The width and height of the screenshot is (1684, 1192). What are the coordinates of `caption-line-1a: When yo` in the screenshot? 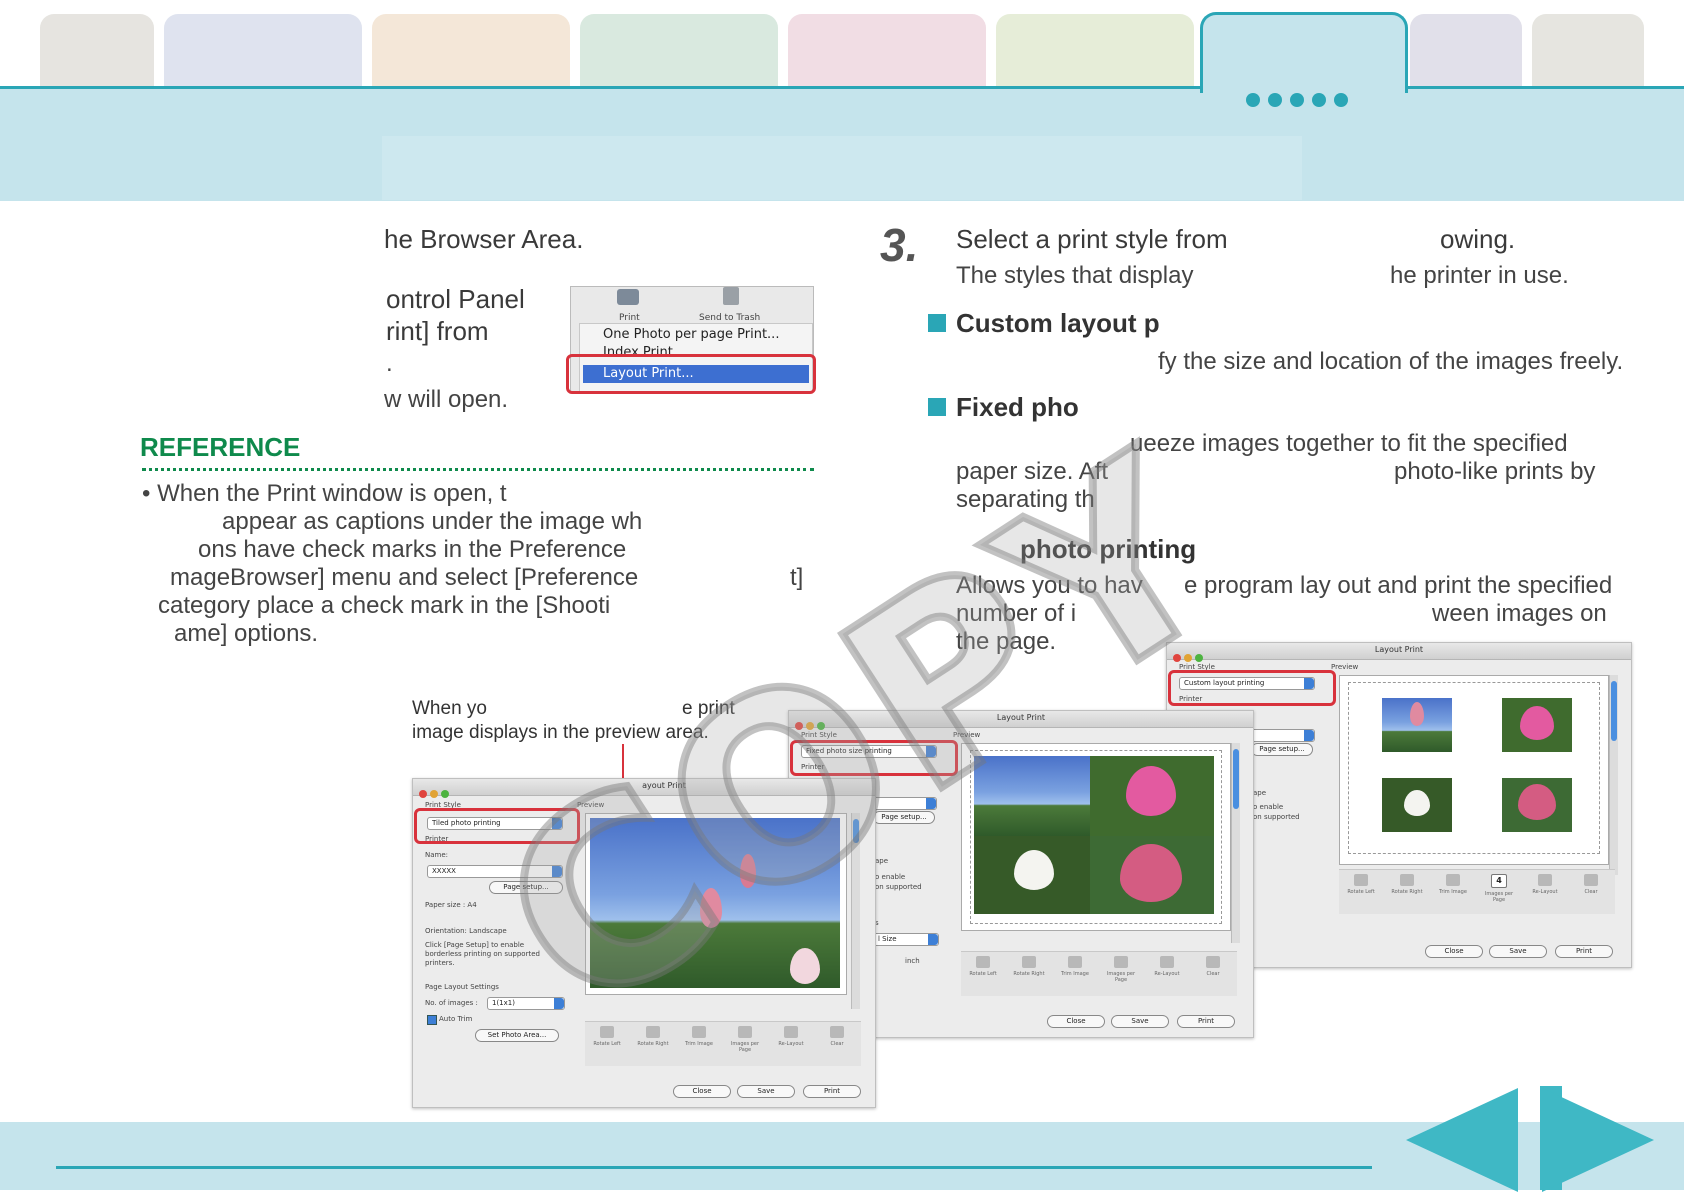 It's located at (449, 708).